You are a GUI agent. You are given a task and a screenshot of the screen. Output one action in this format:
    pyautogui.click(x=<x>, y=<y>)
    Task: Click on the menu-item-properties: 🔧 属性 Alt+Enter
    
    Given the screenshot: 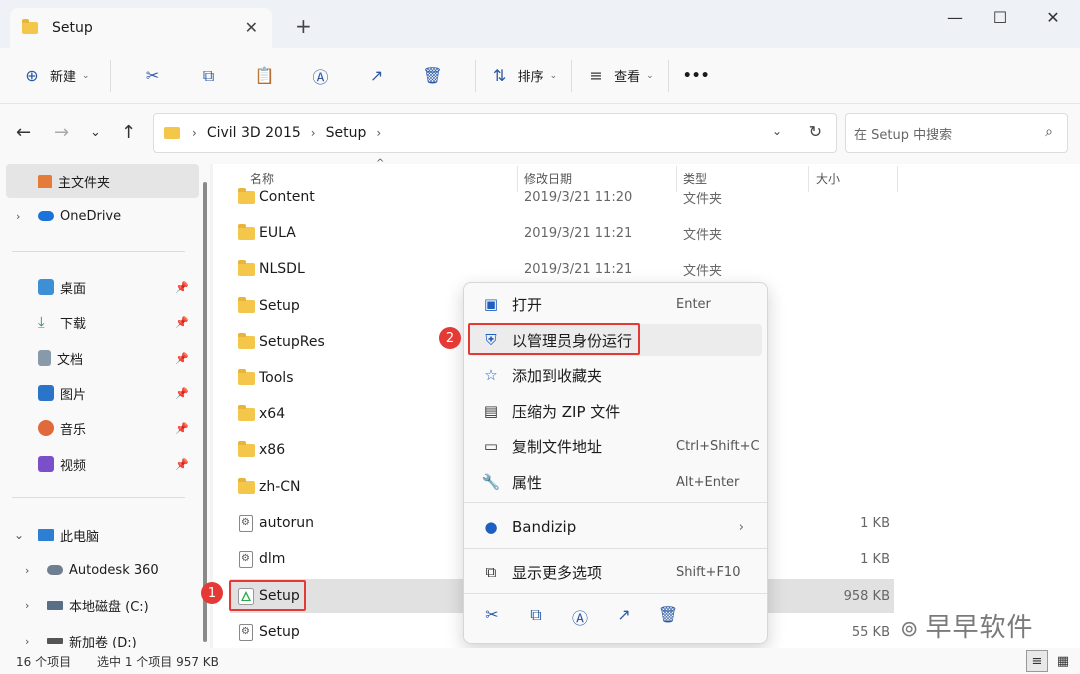 What is the action you would take?
    pyautogui.click(x=616, y=482)
    